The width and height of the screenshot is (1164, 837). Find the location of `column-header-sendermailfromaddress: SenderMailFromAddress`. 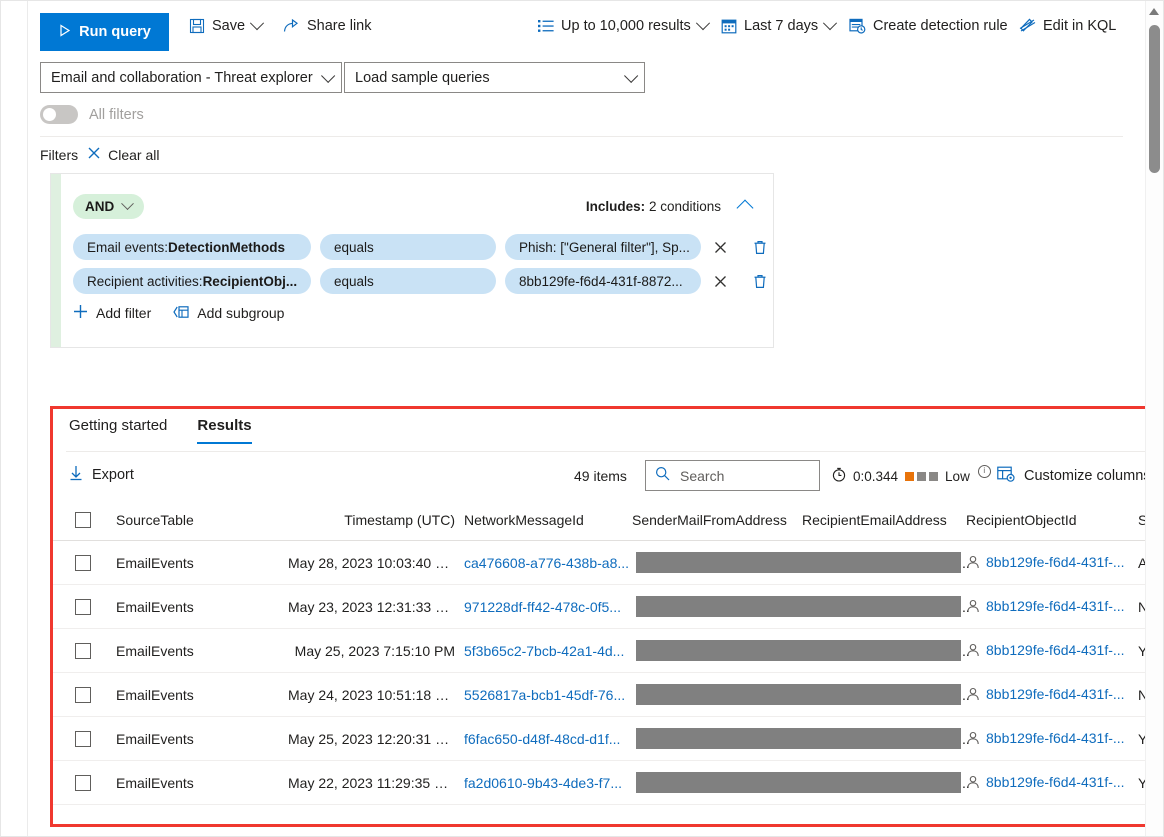

column-header-sendermailfromaddress: SenderMailFromAddress is located at coordinates (717, 520).